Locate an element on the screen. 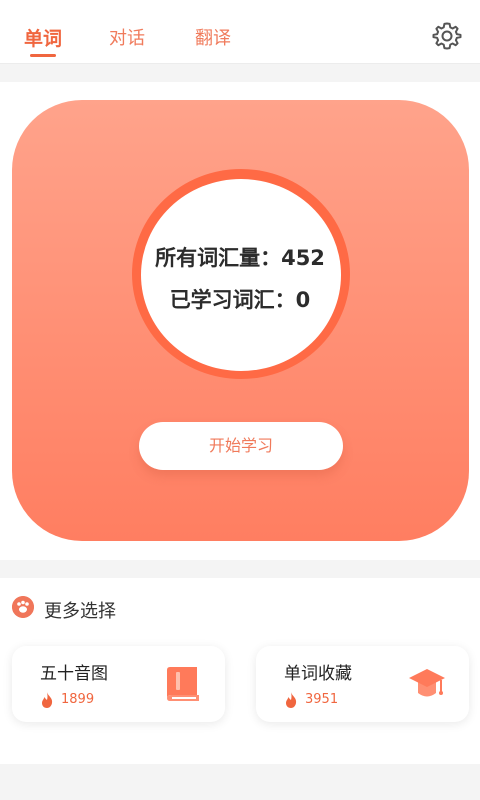  active-tab-indicator is located at coordinates (43, 55).